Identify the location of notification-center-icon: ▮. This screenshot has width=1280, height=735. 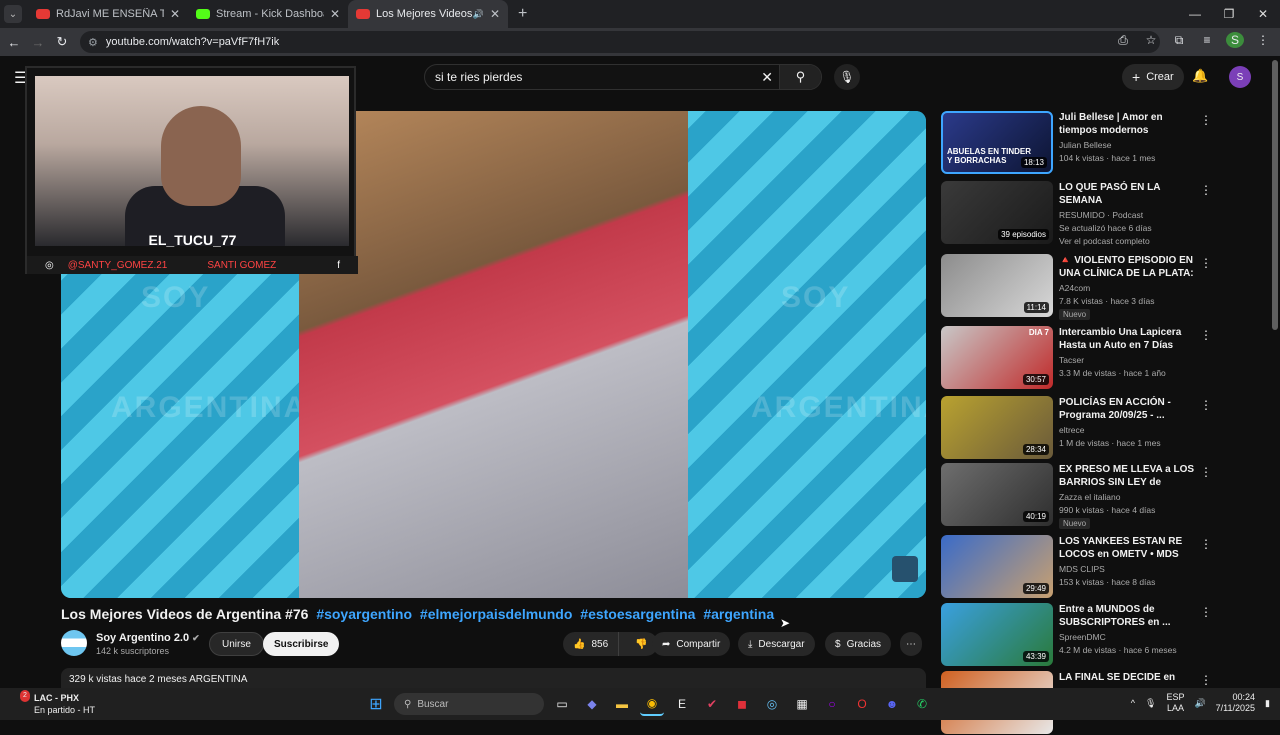
(1267, 703).